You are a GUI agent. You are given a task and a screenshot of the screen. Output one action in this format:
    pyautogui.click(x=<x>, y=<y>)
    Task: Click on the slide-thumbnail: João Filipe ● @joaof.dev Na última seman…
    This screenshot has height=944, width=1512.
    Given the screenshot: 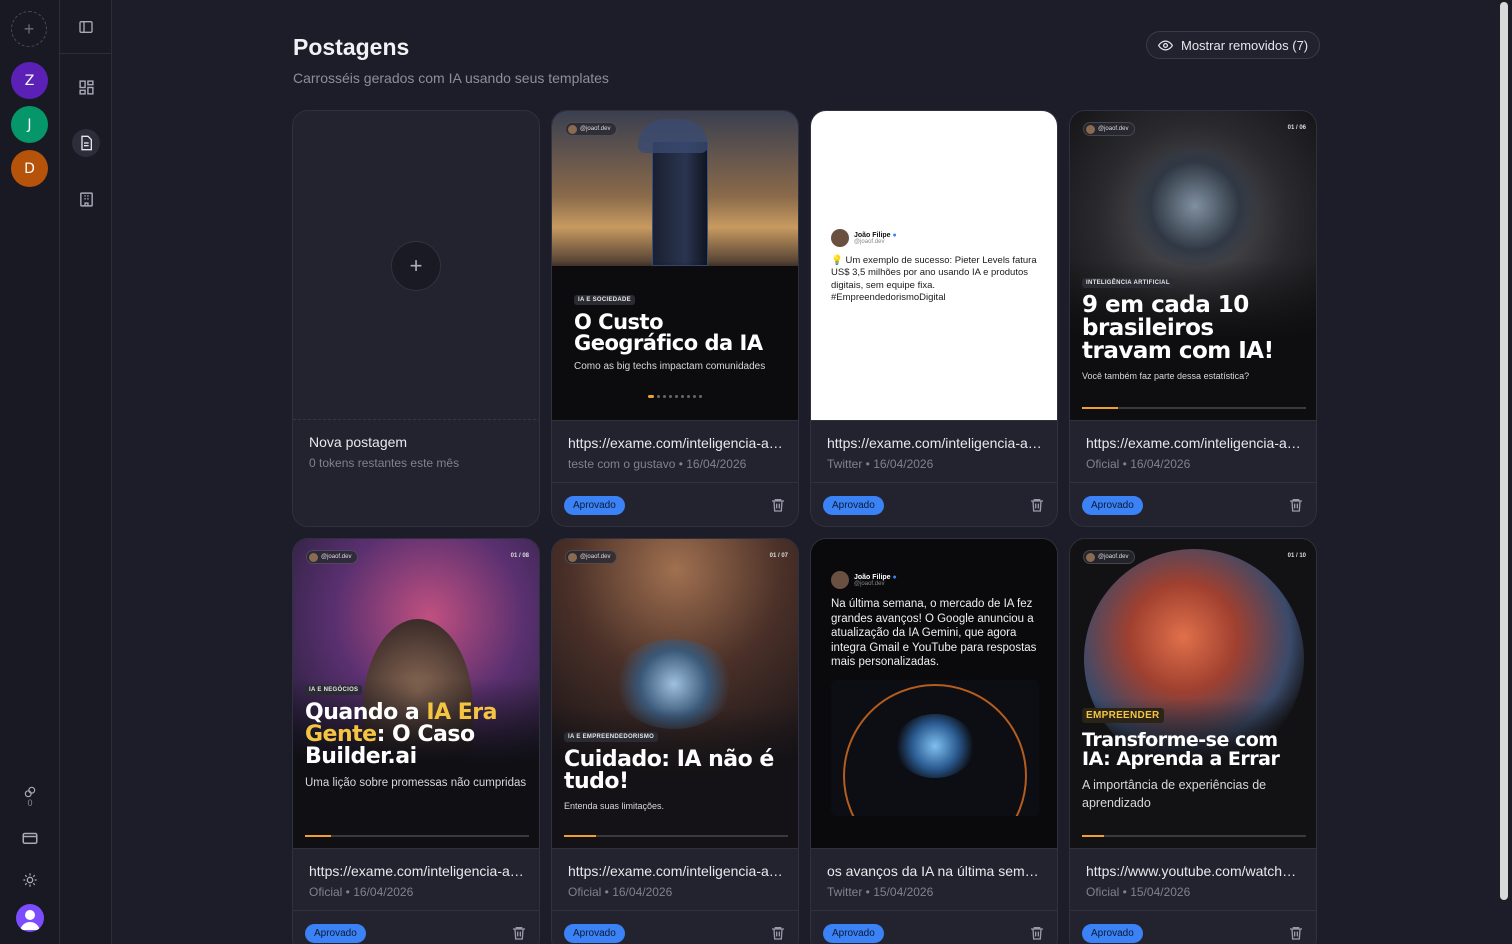 What is the action you would take?
    pyautogui.click(x=934, y=693)
    